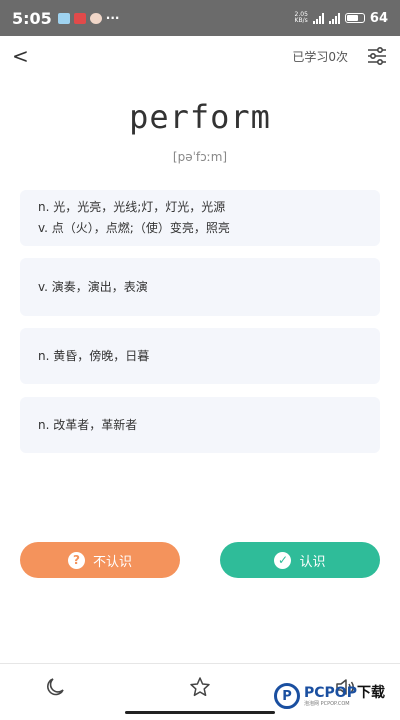 This screenshot has width=400, height=720. I want to click on word-title: perform, so click(200, 117).